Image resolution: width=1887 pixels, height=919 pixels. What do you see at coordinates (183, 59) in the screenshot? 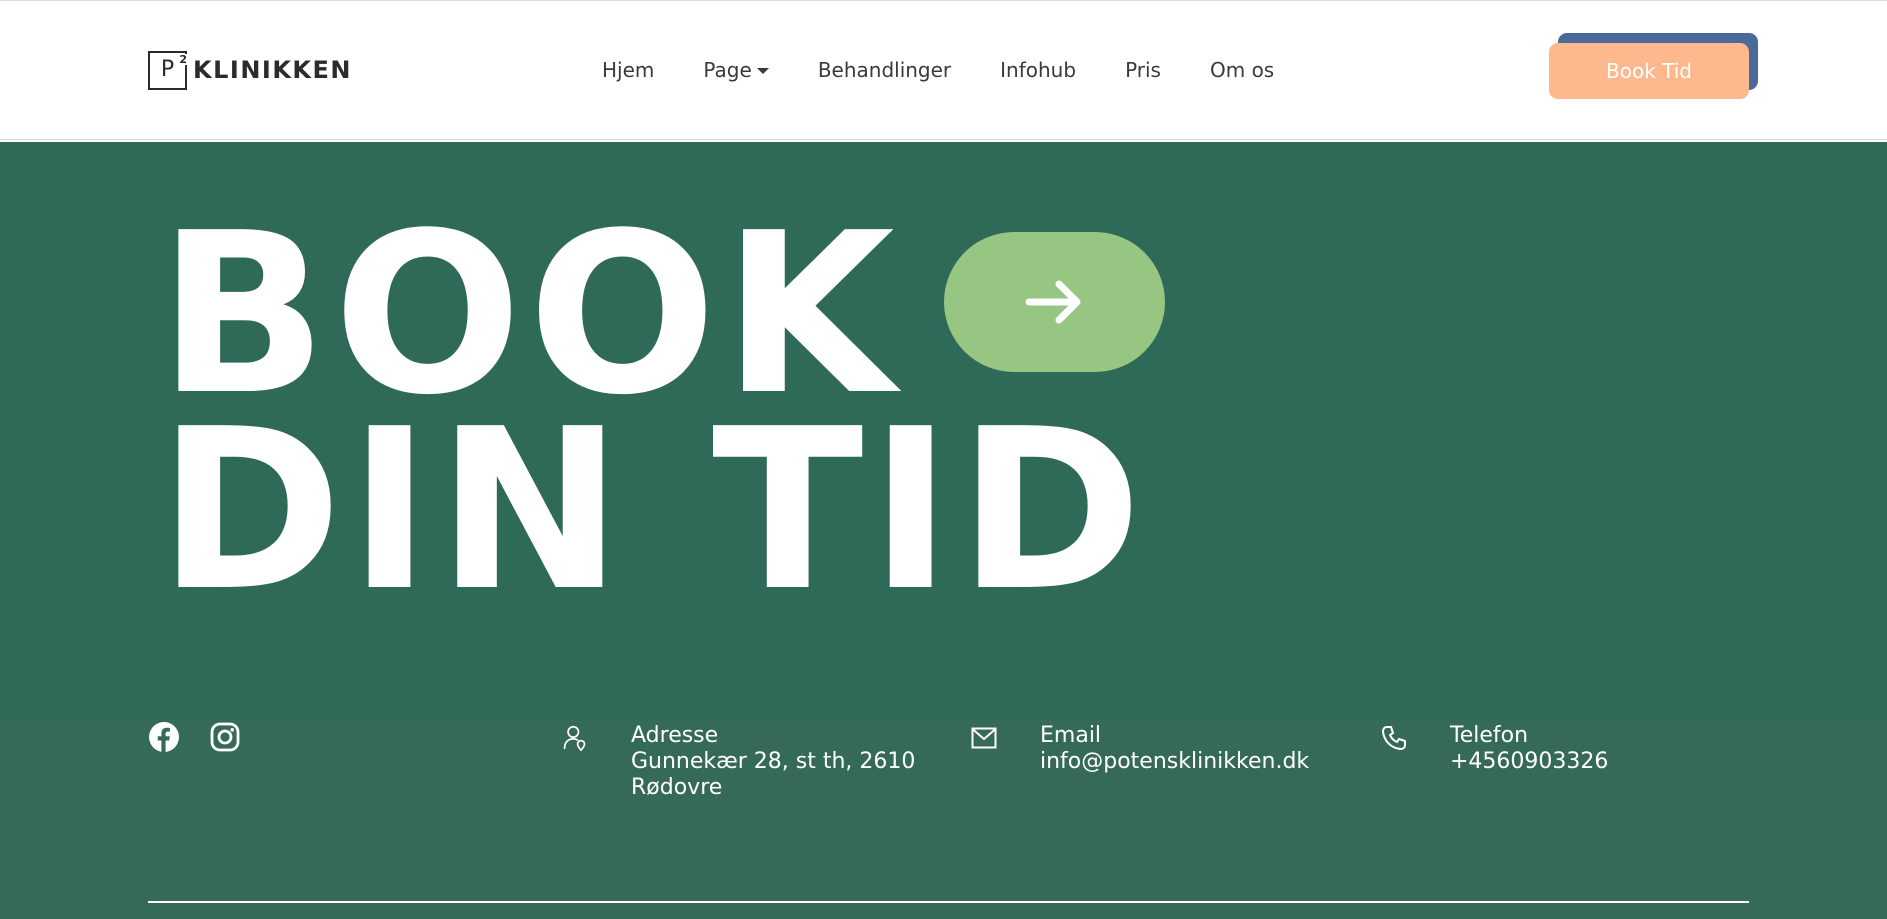
I see `logo-mark-superscript: 2` at bounding box center [183, 59].